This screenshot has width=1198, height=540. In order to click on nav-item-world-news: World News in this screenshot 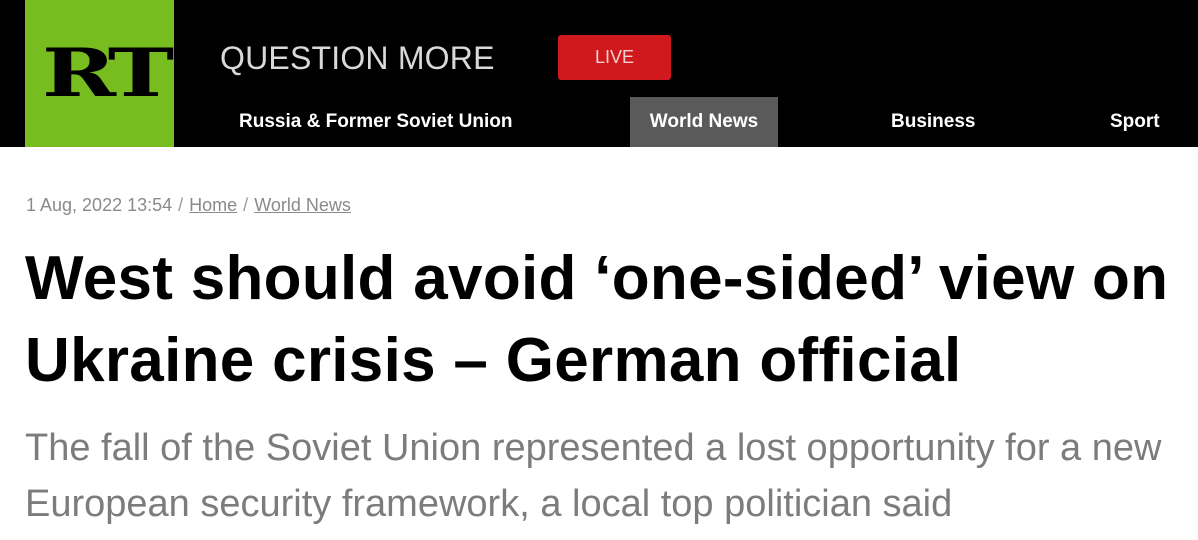, I will do `click(704, 122)`.